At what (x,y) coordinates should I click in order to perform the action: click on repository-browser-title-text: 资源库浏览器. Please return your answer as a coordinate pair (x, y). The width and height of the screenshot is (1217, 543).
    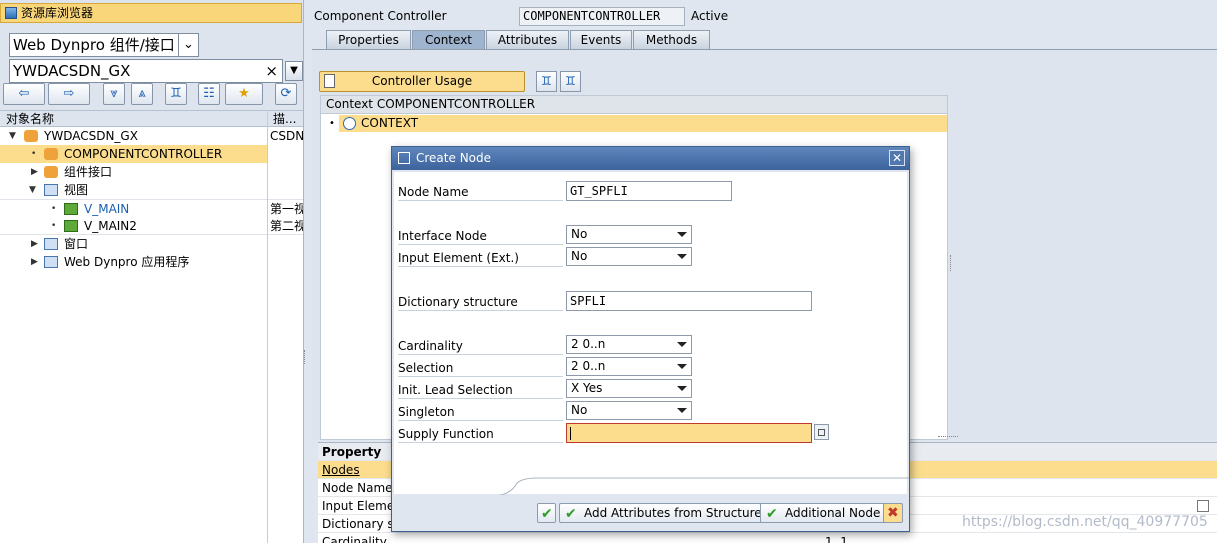
    Looking at the image, I should click on (57, 13).